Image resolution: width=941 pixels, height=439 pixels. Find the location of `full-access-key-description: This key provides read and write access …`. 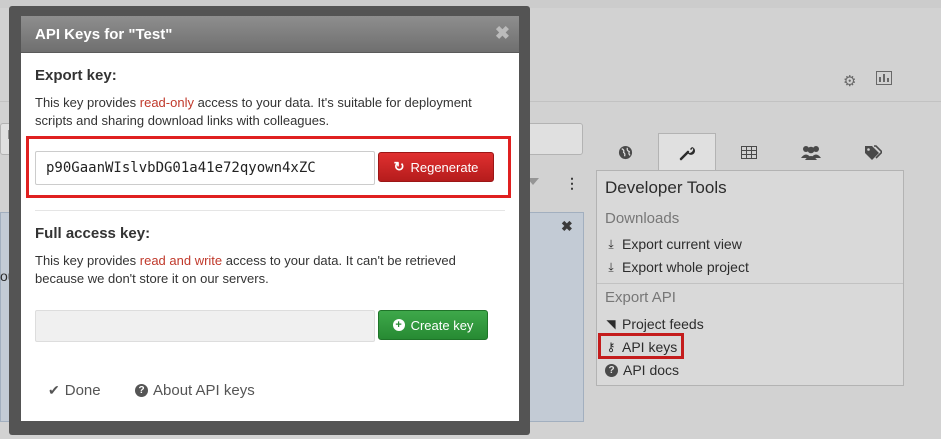

full-access-key-description: This key provides read and write access … is located at coordinates (255, 270).